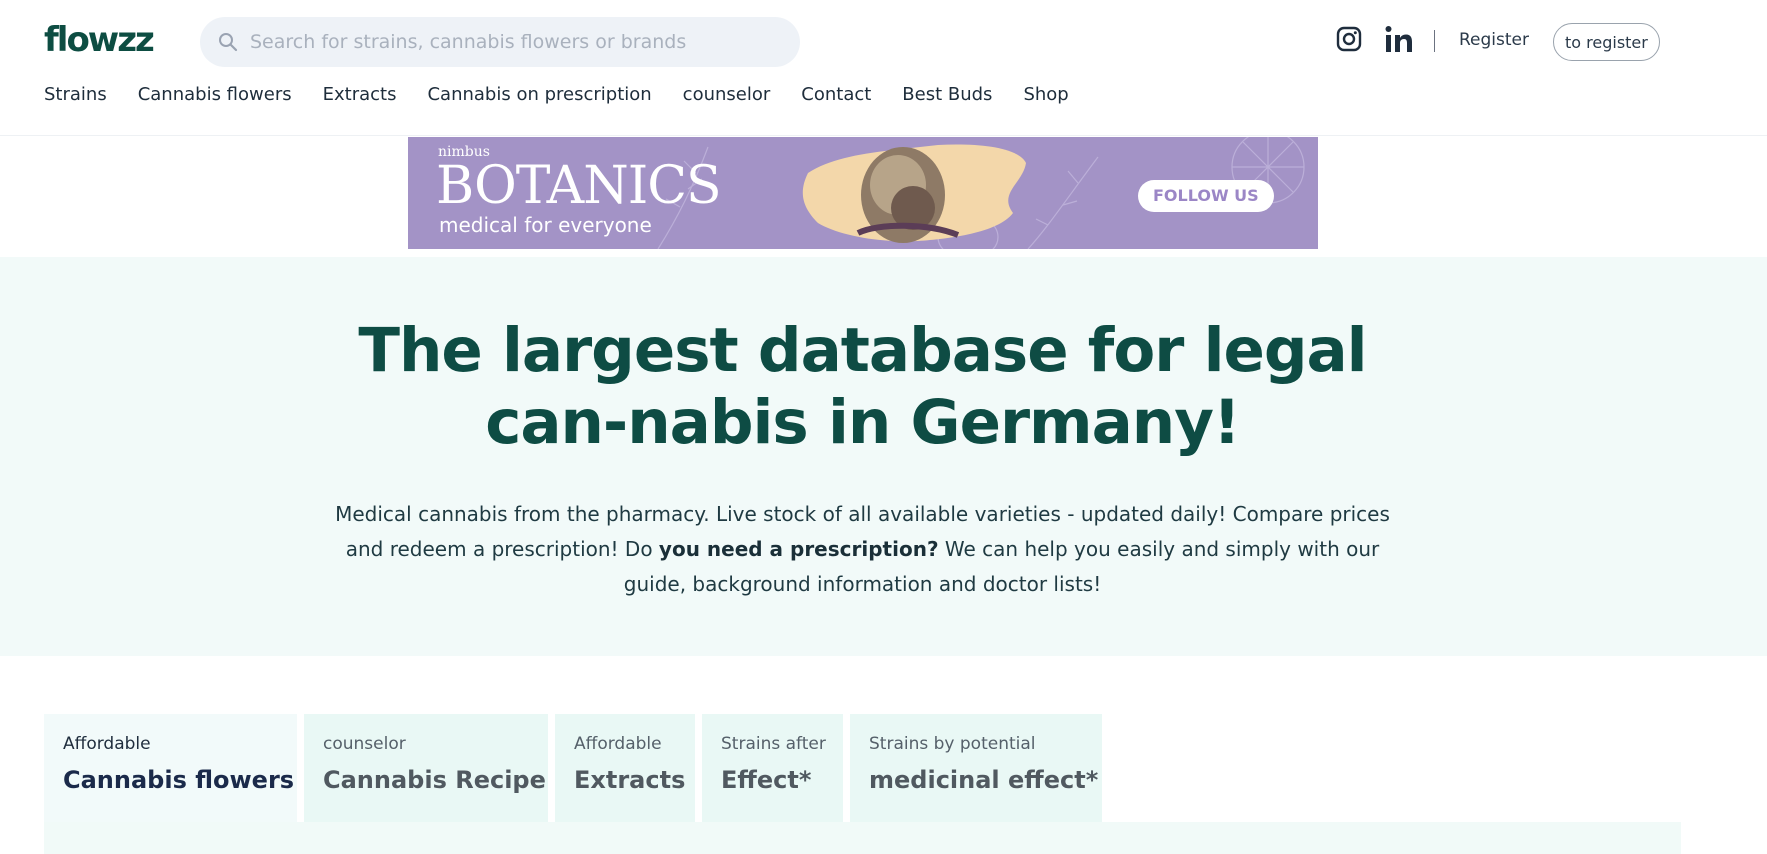  Describe the element at coordinates (947, 94) in the screenshot. I see `nav-item-best-buds: Best Buds` at that location.